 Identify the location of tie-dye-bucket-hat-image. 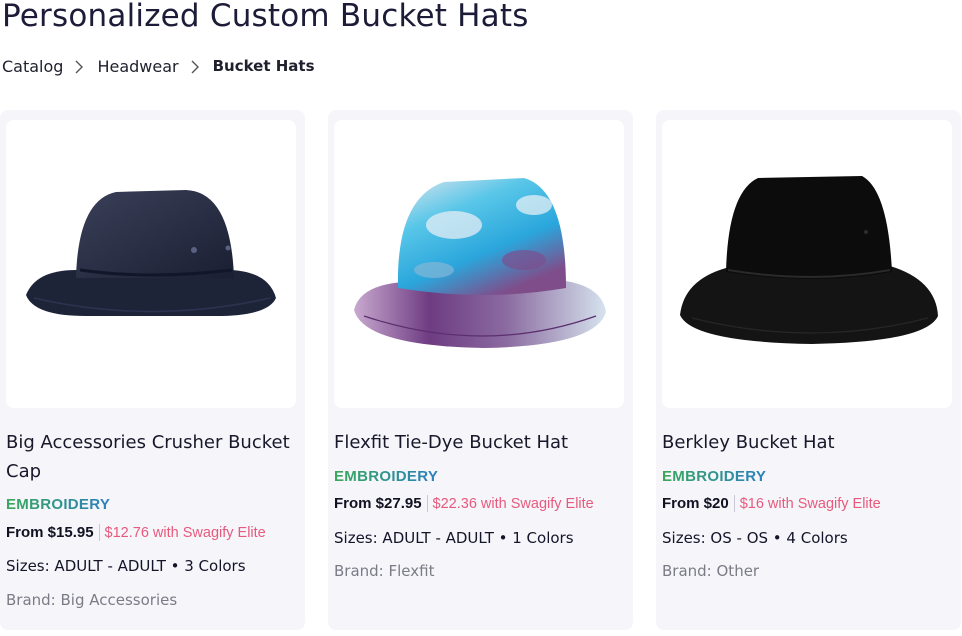
(479, 264).